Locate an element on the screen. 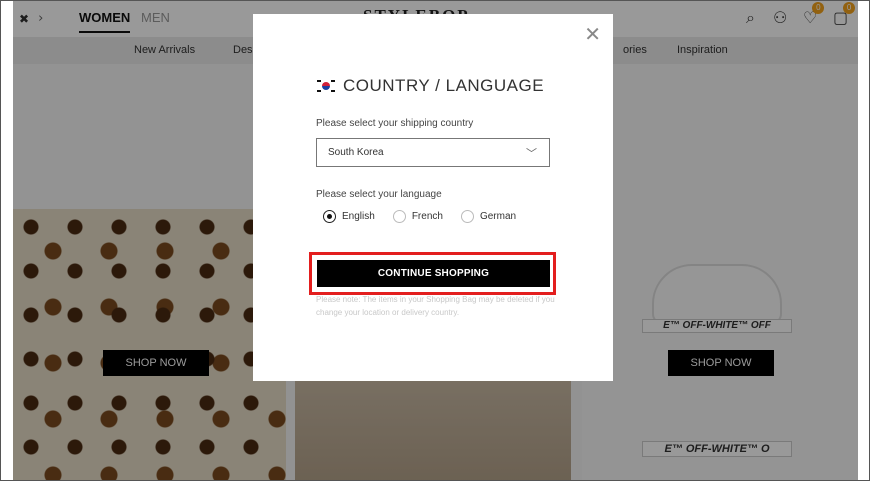 The height and width of the screenshot is (481, 870). close-icon: ✕ is located at coordinates (592, 34).